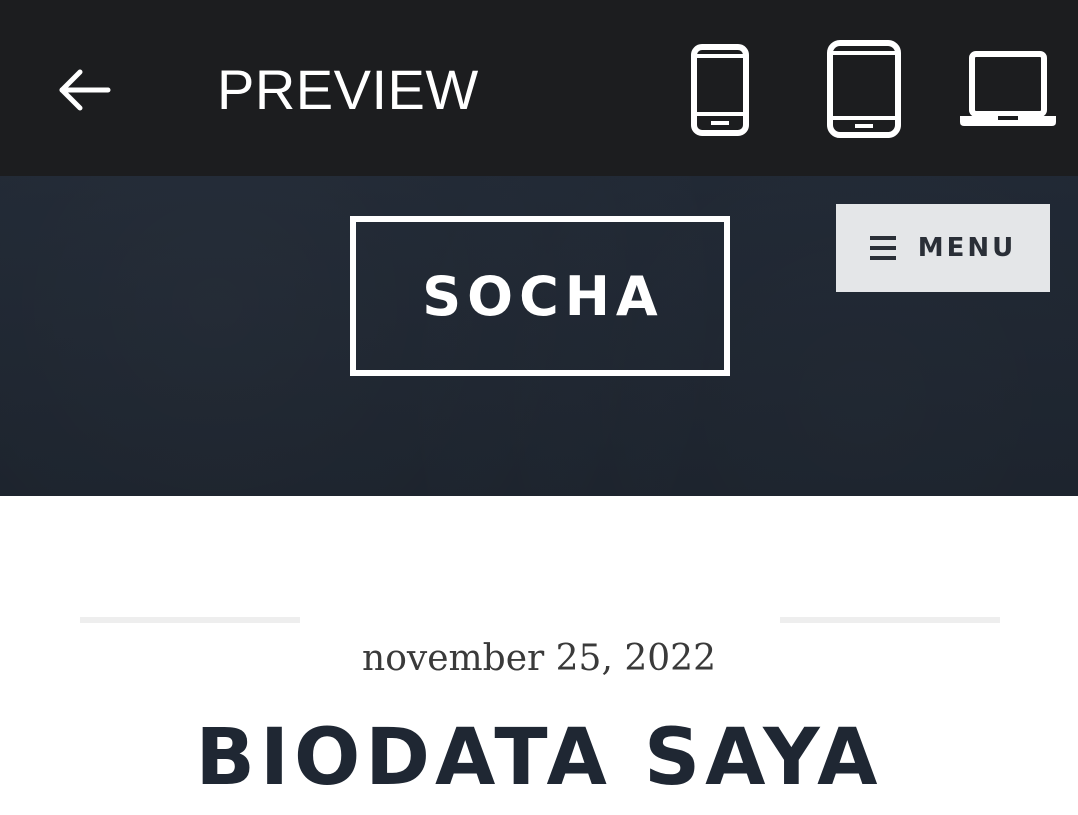 The height and width of the screenshot is (815, 1078). I want to click on arrow-left-icon, so click(85, 90).